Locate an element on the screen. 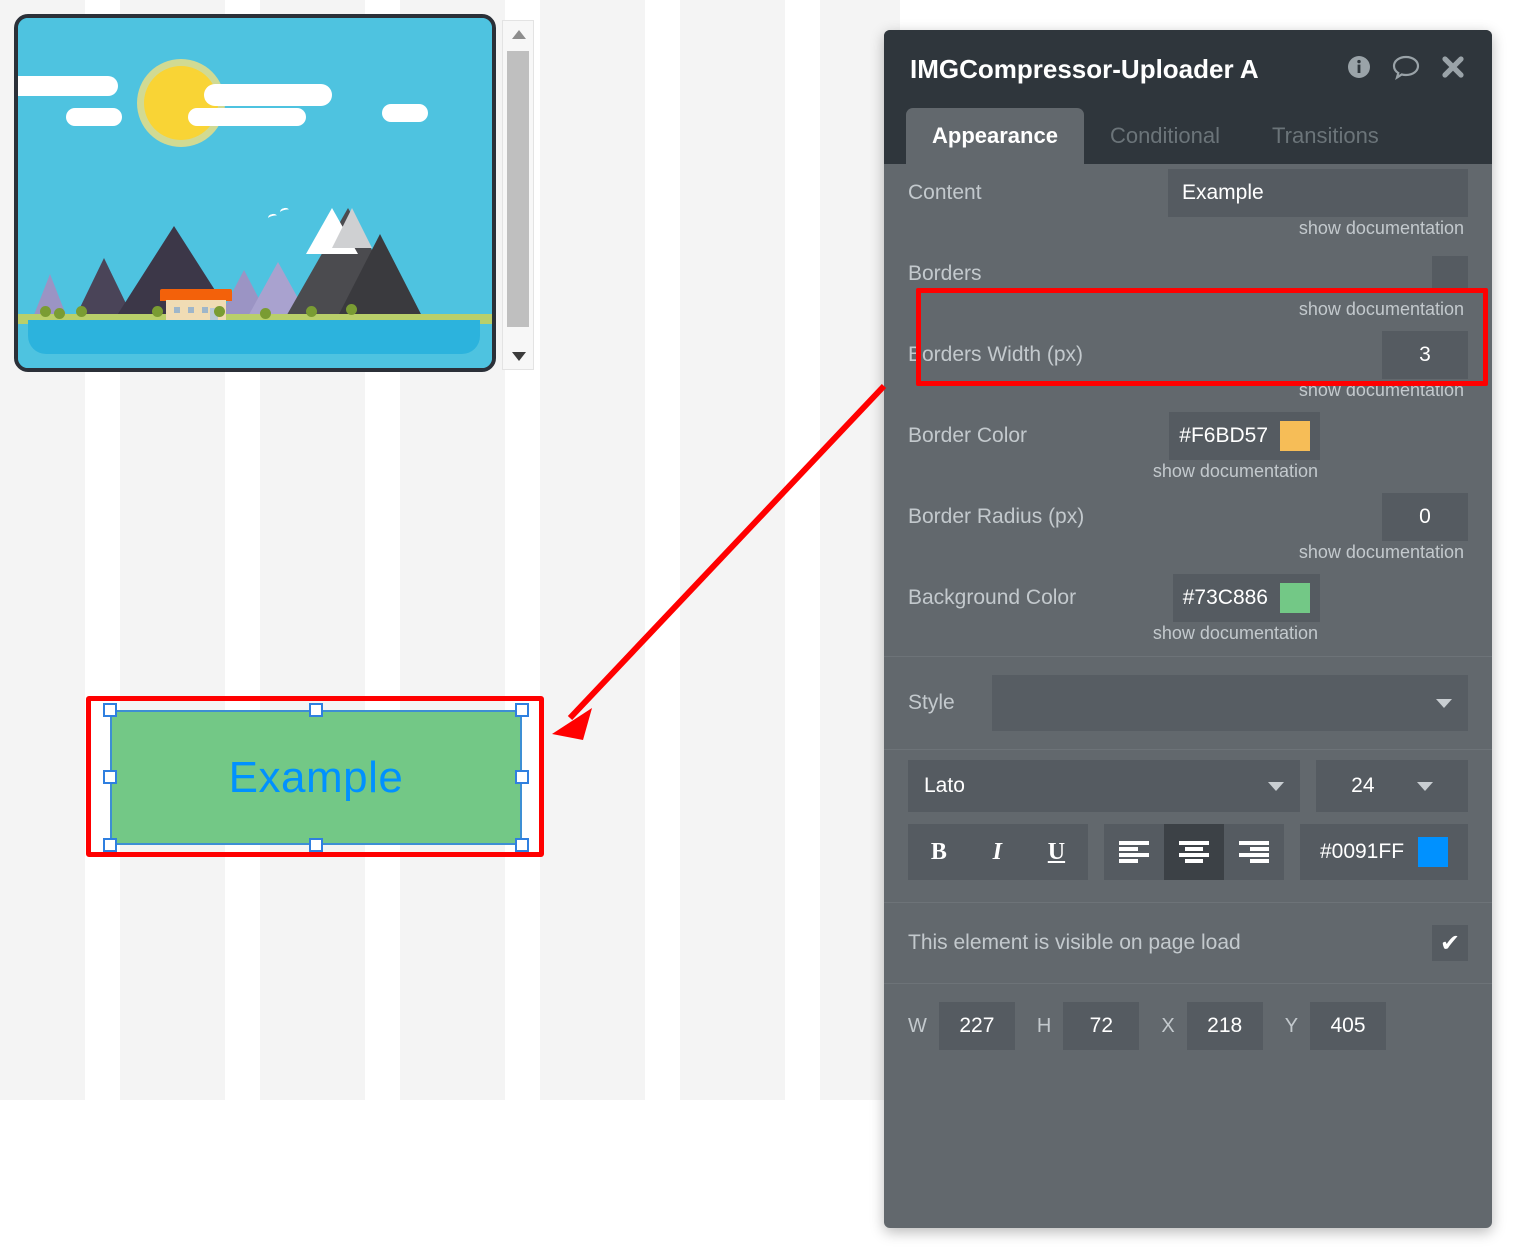 This screenshot has height=1260, width=1530. background-color-swatch is located at coordinates (1295, 598).